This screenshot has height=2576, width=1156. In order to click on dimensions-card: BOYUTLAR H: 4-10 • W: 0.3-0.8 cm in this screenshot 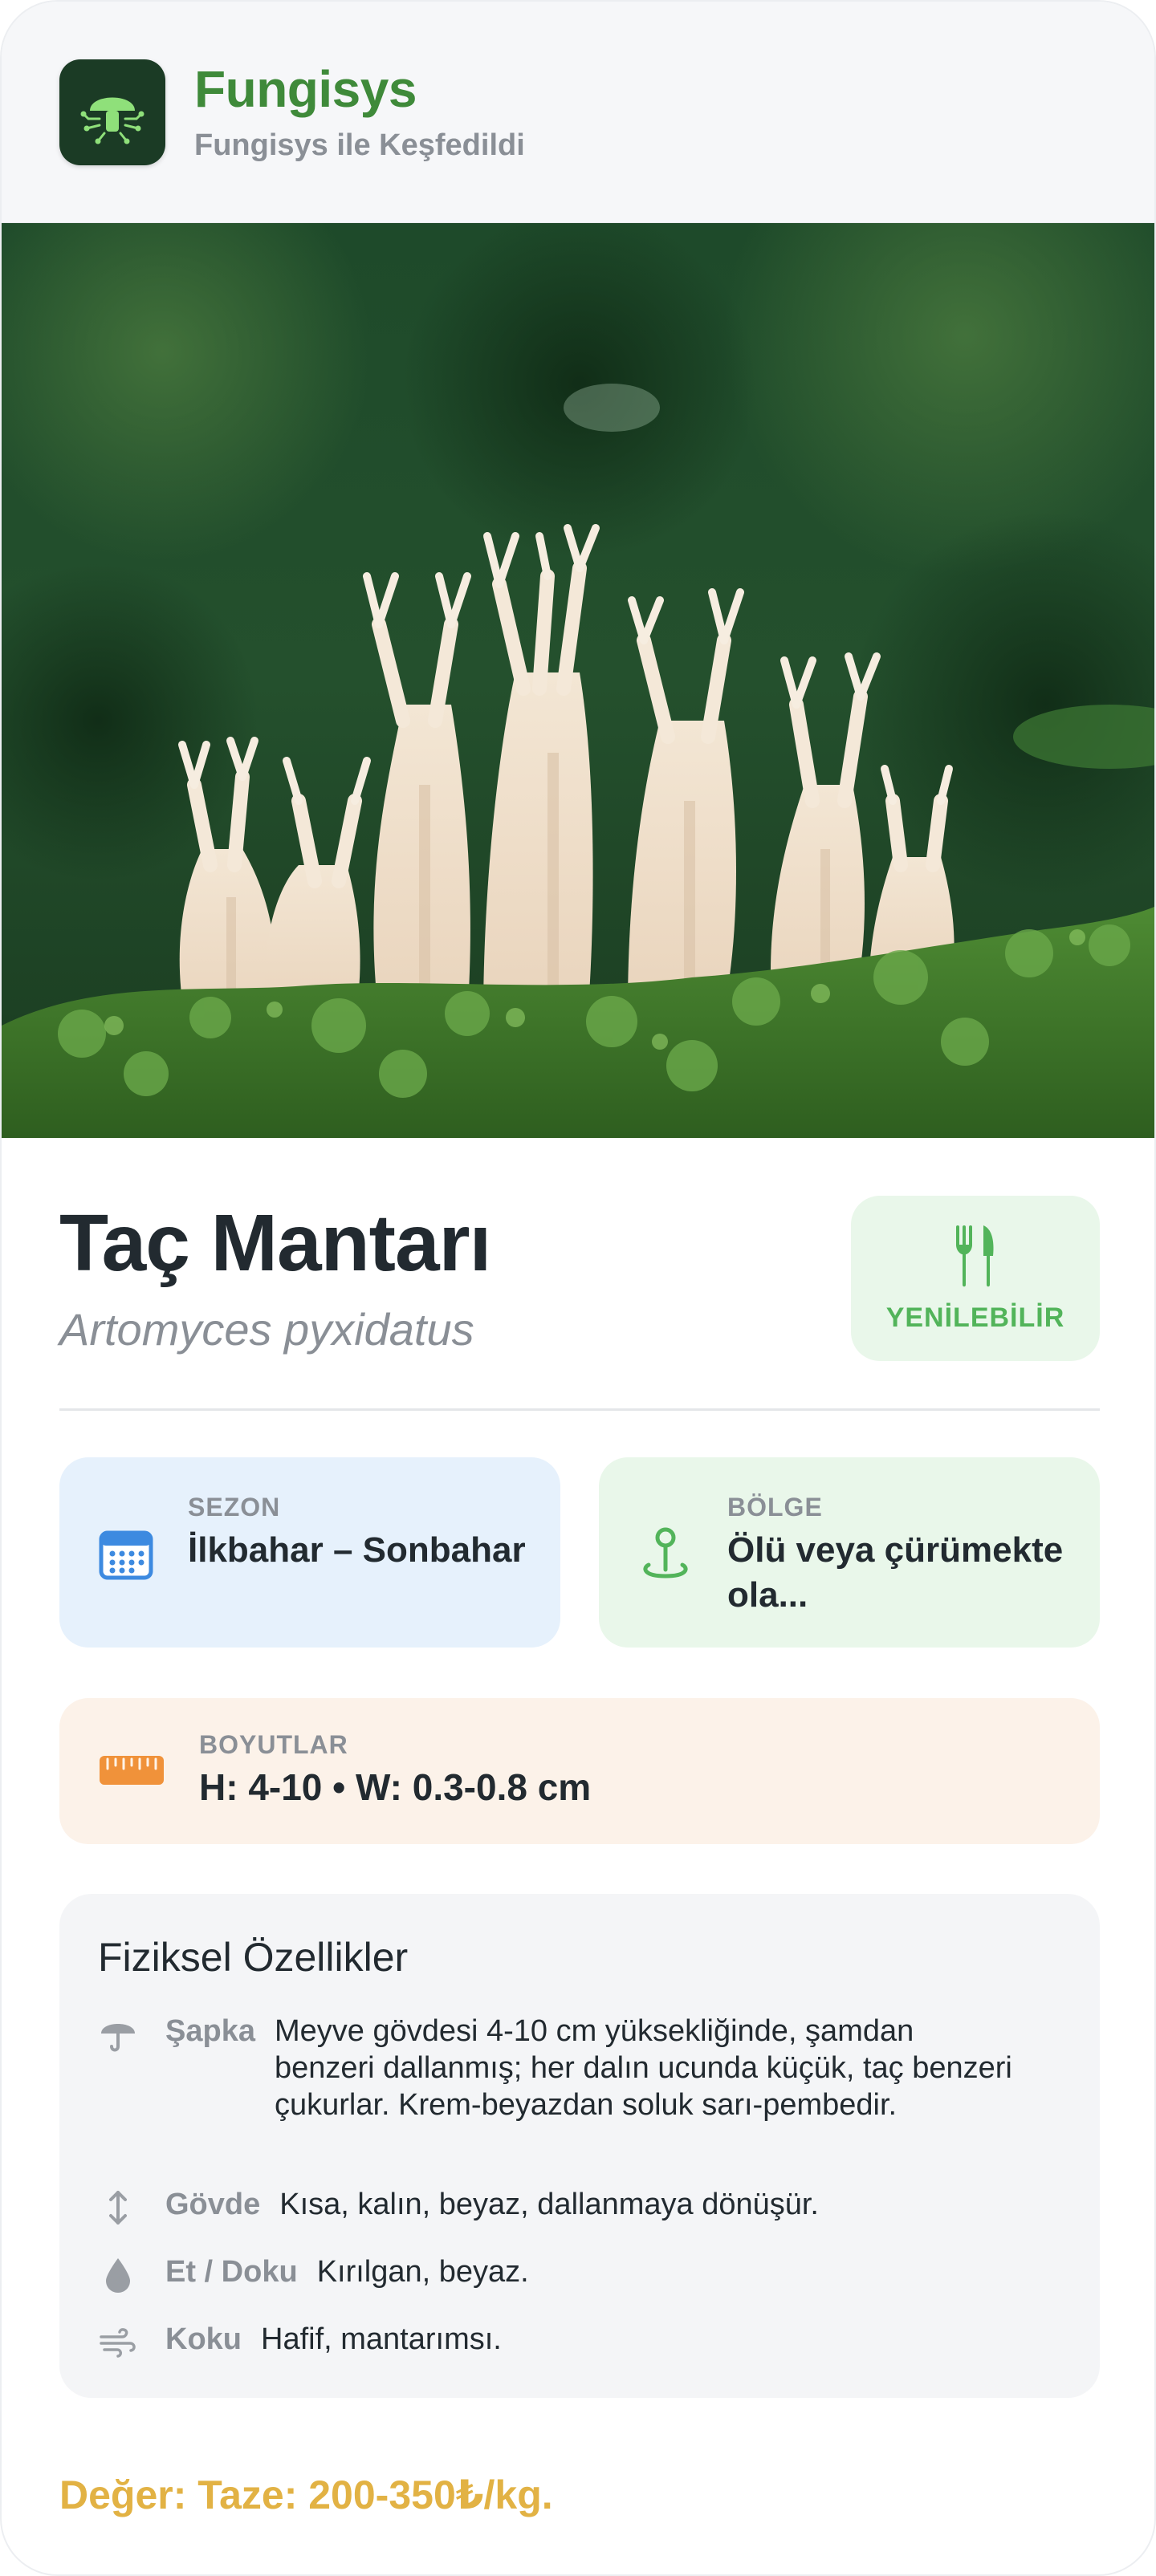, I will do `click(579, 1771)`.